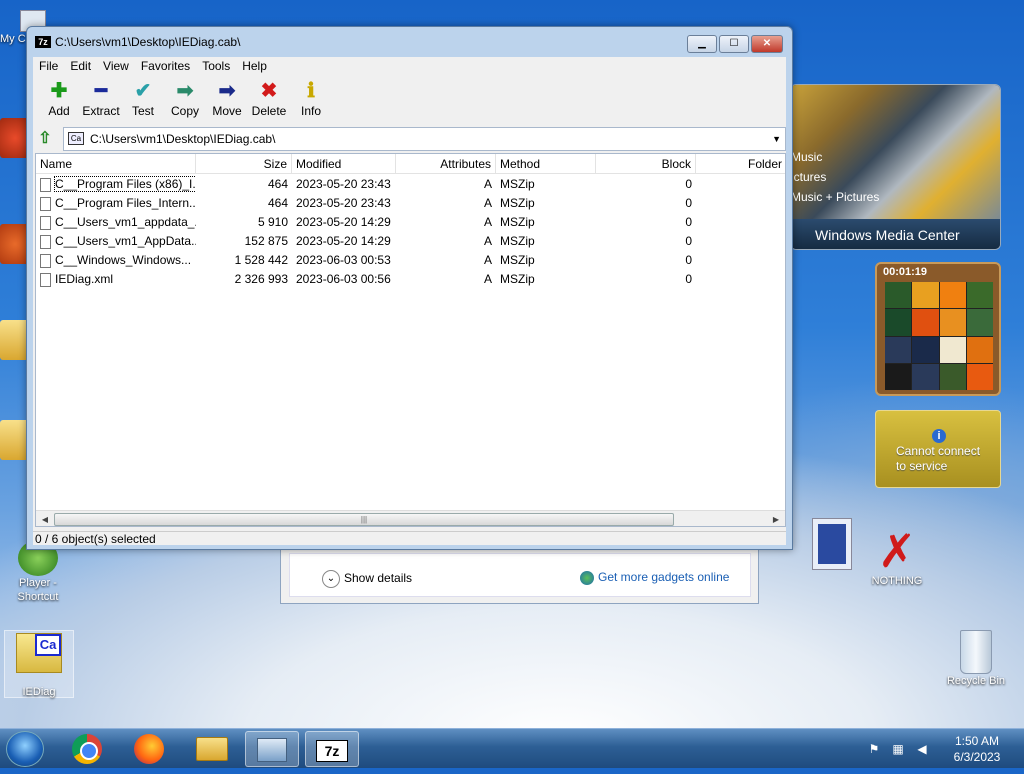  Describe the element at coordinates (143, 91) in the screenshot. I see `check-icon: ✔` at that location.